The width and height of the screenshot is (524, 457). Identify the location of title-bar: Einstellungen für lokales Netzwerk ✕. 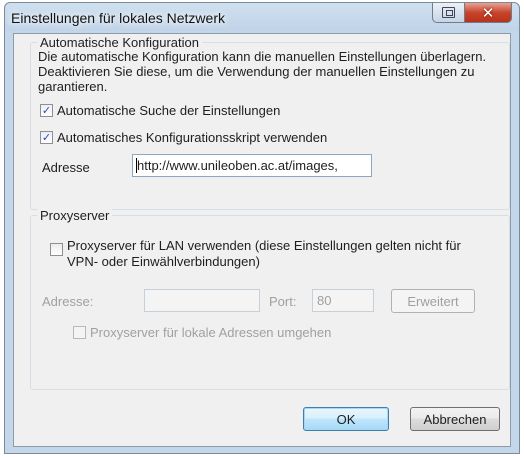
(262, 18).